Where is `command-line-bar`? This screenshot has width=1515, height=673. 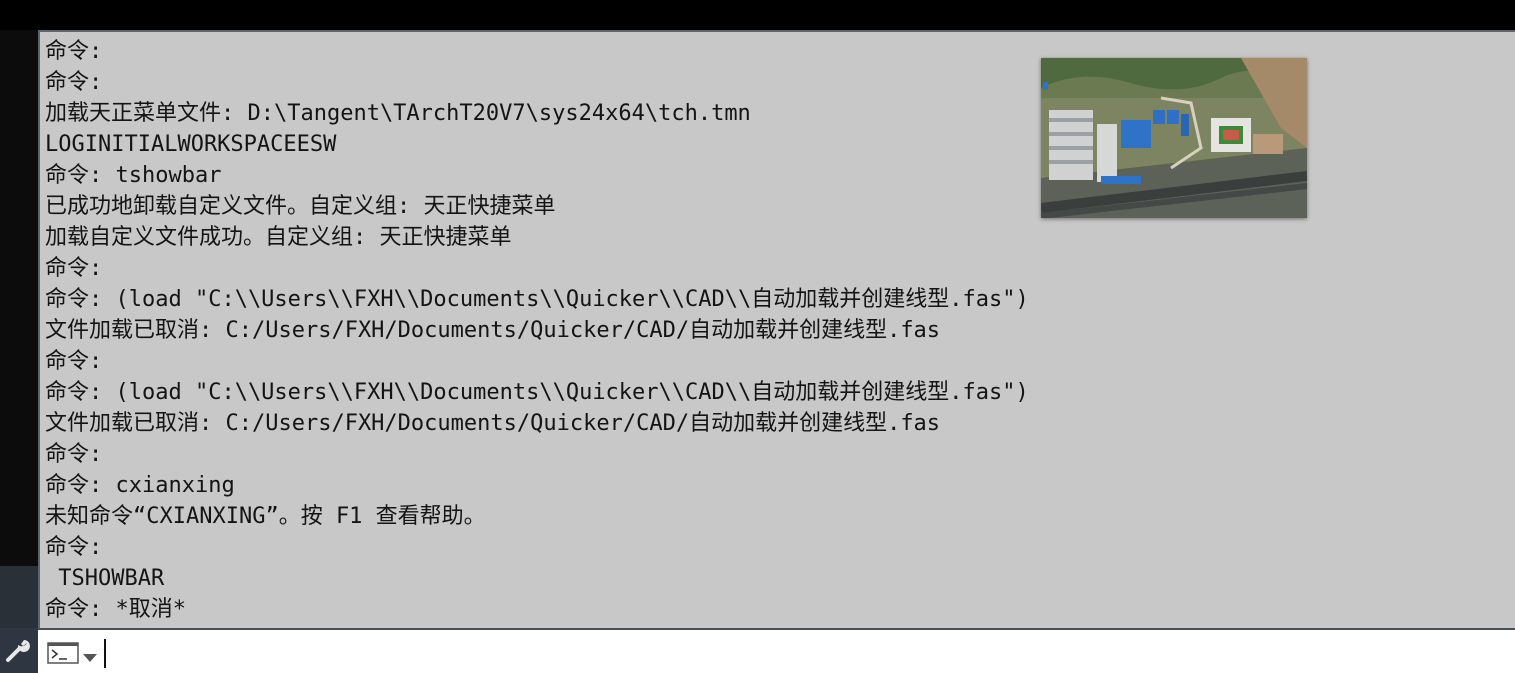
command-line-bar is located at coordinates (776, 650).